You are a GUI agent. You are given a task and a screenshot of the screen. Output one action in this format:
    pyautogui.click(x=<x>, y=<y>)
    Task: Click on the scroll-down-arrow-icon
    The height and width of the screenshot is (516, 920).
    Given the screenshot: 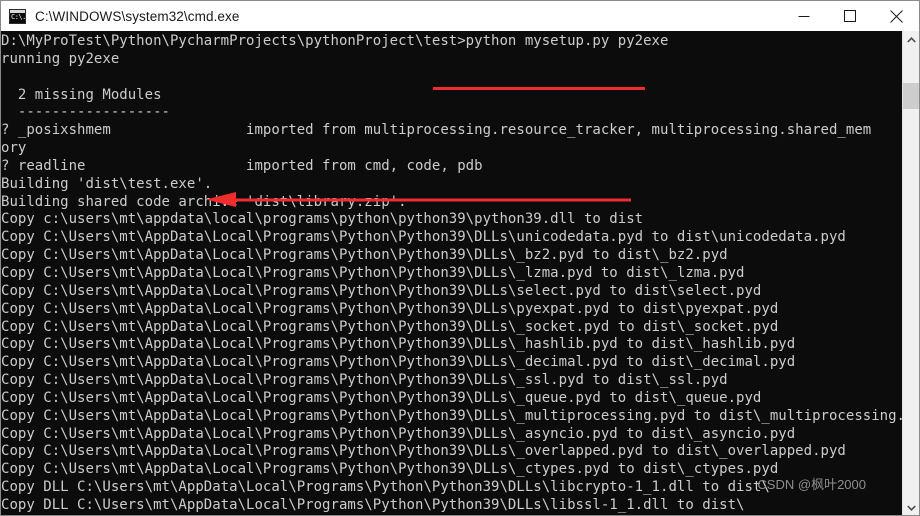 What is the action you would take?
    pyautogui.click(x=911, y=507)
    